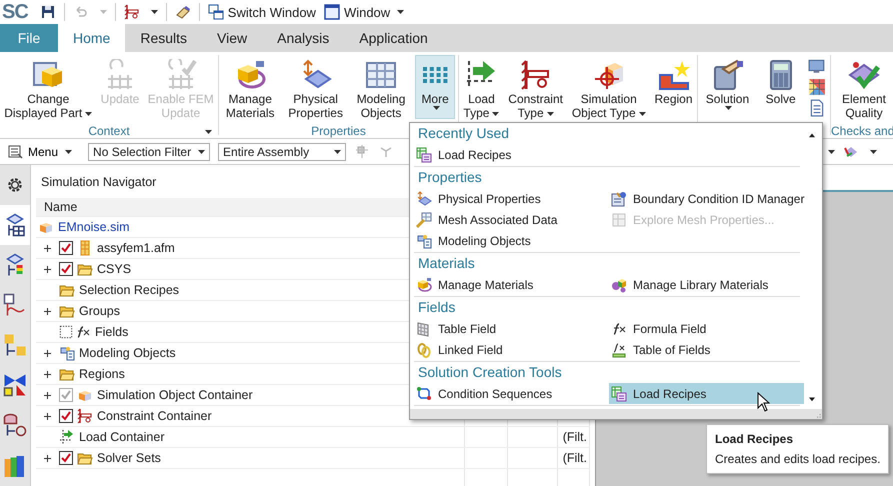  Describe the element at coordinates (511, 328) in the screenshot. I see `menu-item: Table Field` at that location.